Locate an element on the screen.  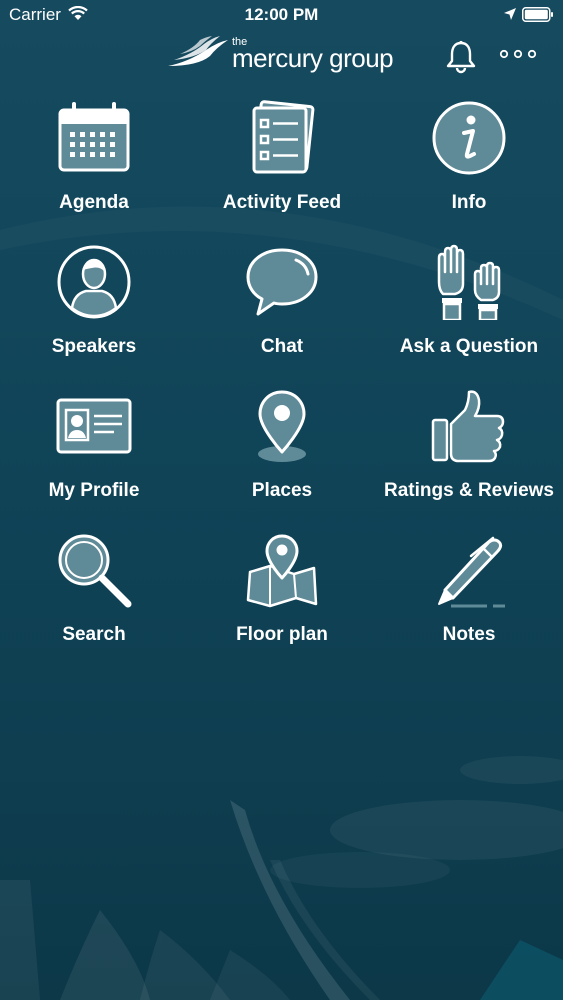
menu-item-info: Info is located at coordinates (469, 160).